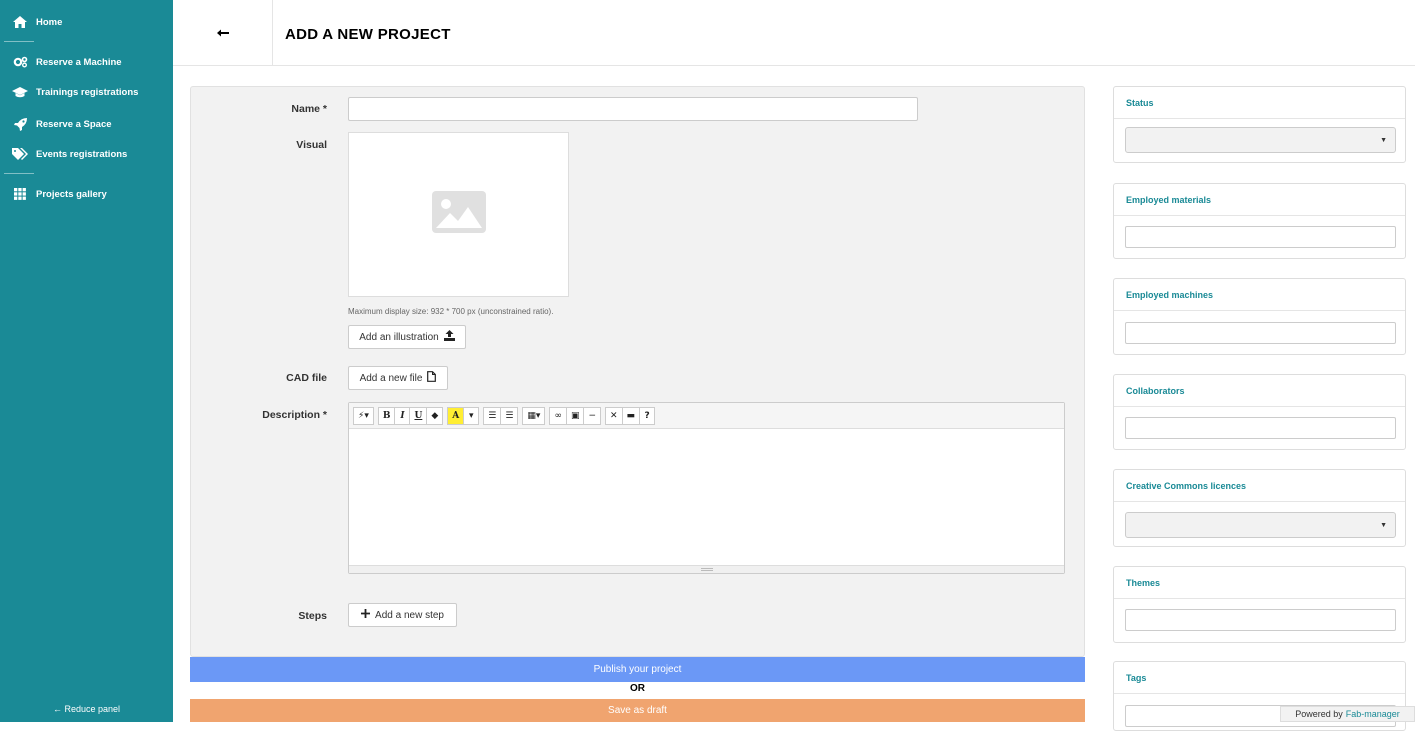 Image resolution: width=1415 pixels, height=731 pixels. I want to click on magic-icon: ⚡, so click(361, 416).